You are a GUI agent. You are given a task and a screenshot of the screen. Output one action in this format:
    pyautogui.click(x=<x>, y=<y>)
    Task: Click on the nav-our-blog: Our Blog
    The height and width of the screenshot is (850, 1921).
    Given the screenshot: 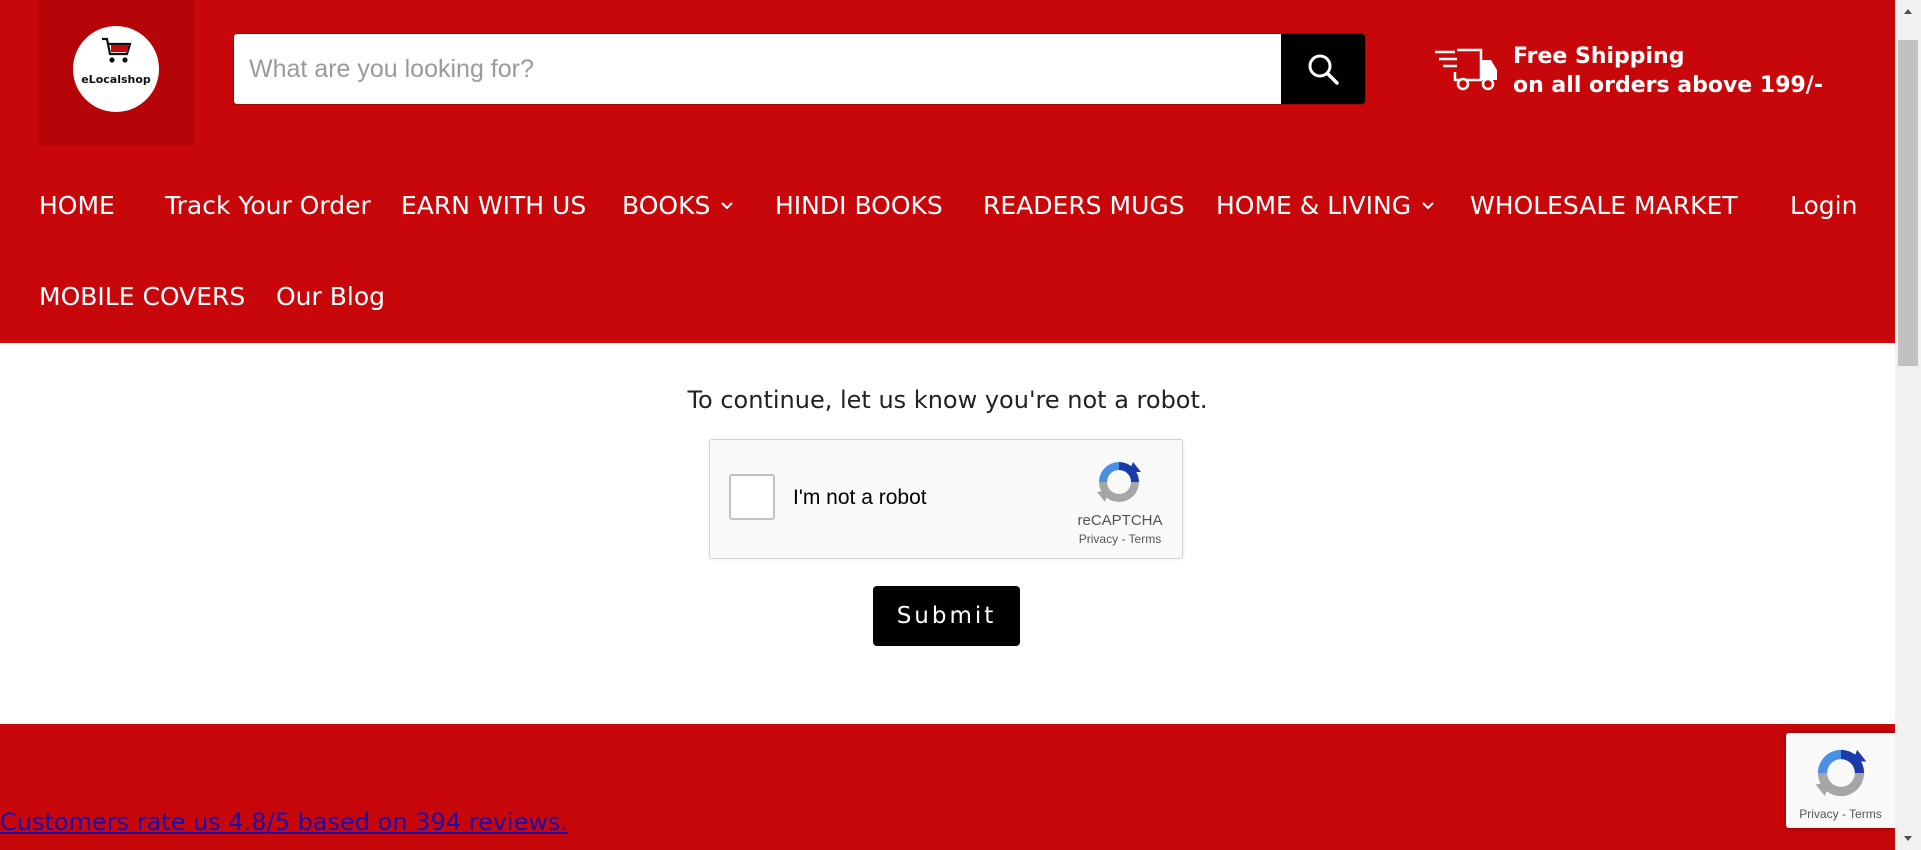 What is the action you would take?
    pyautogui.click(x=330, y=296)
    